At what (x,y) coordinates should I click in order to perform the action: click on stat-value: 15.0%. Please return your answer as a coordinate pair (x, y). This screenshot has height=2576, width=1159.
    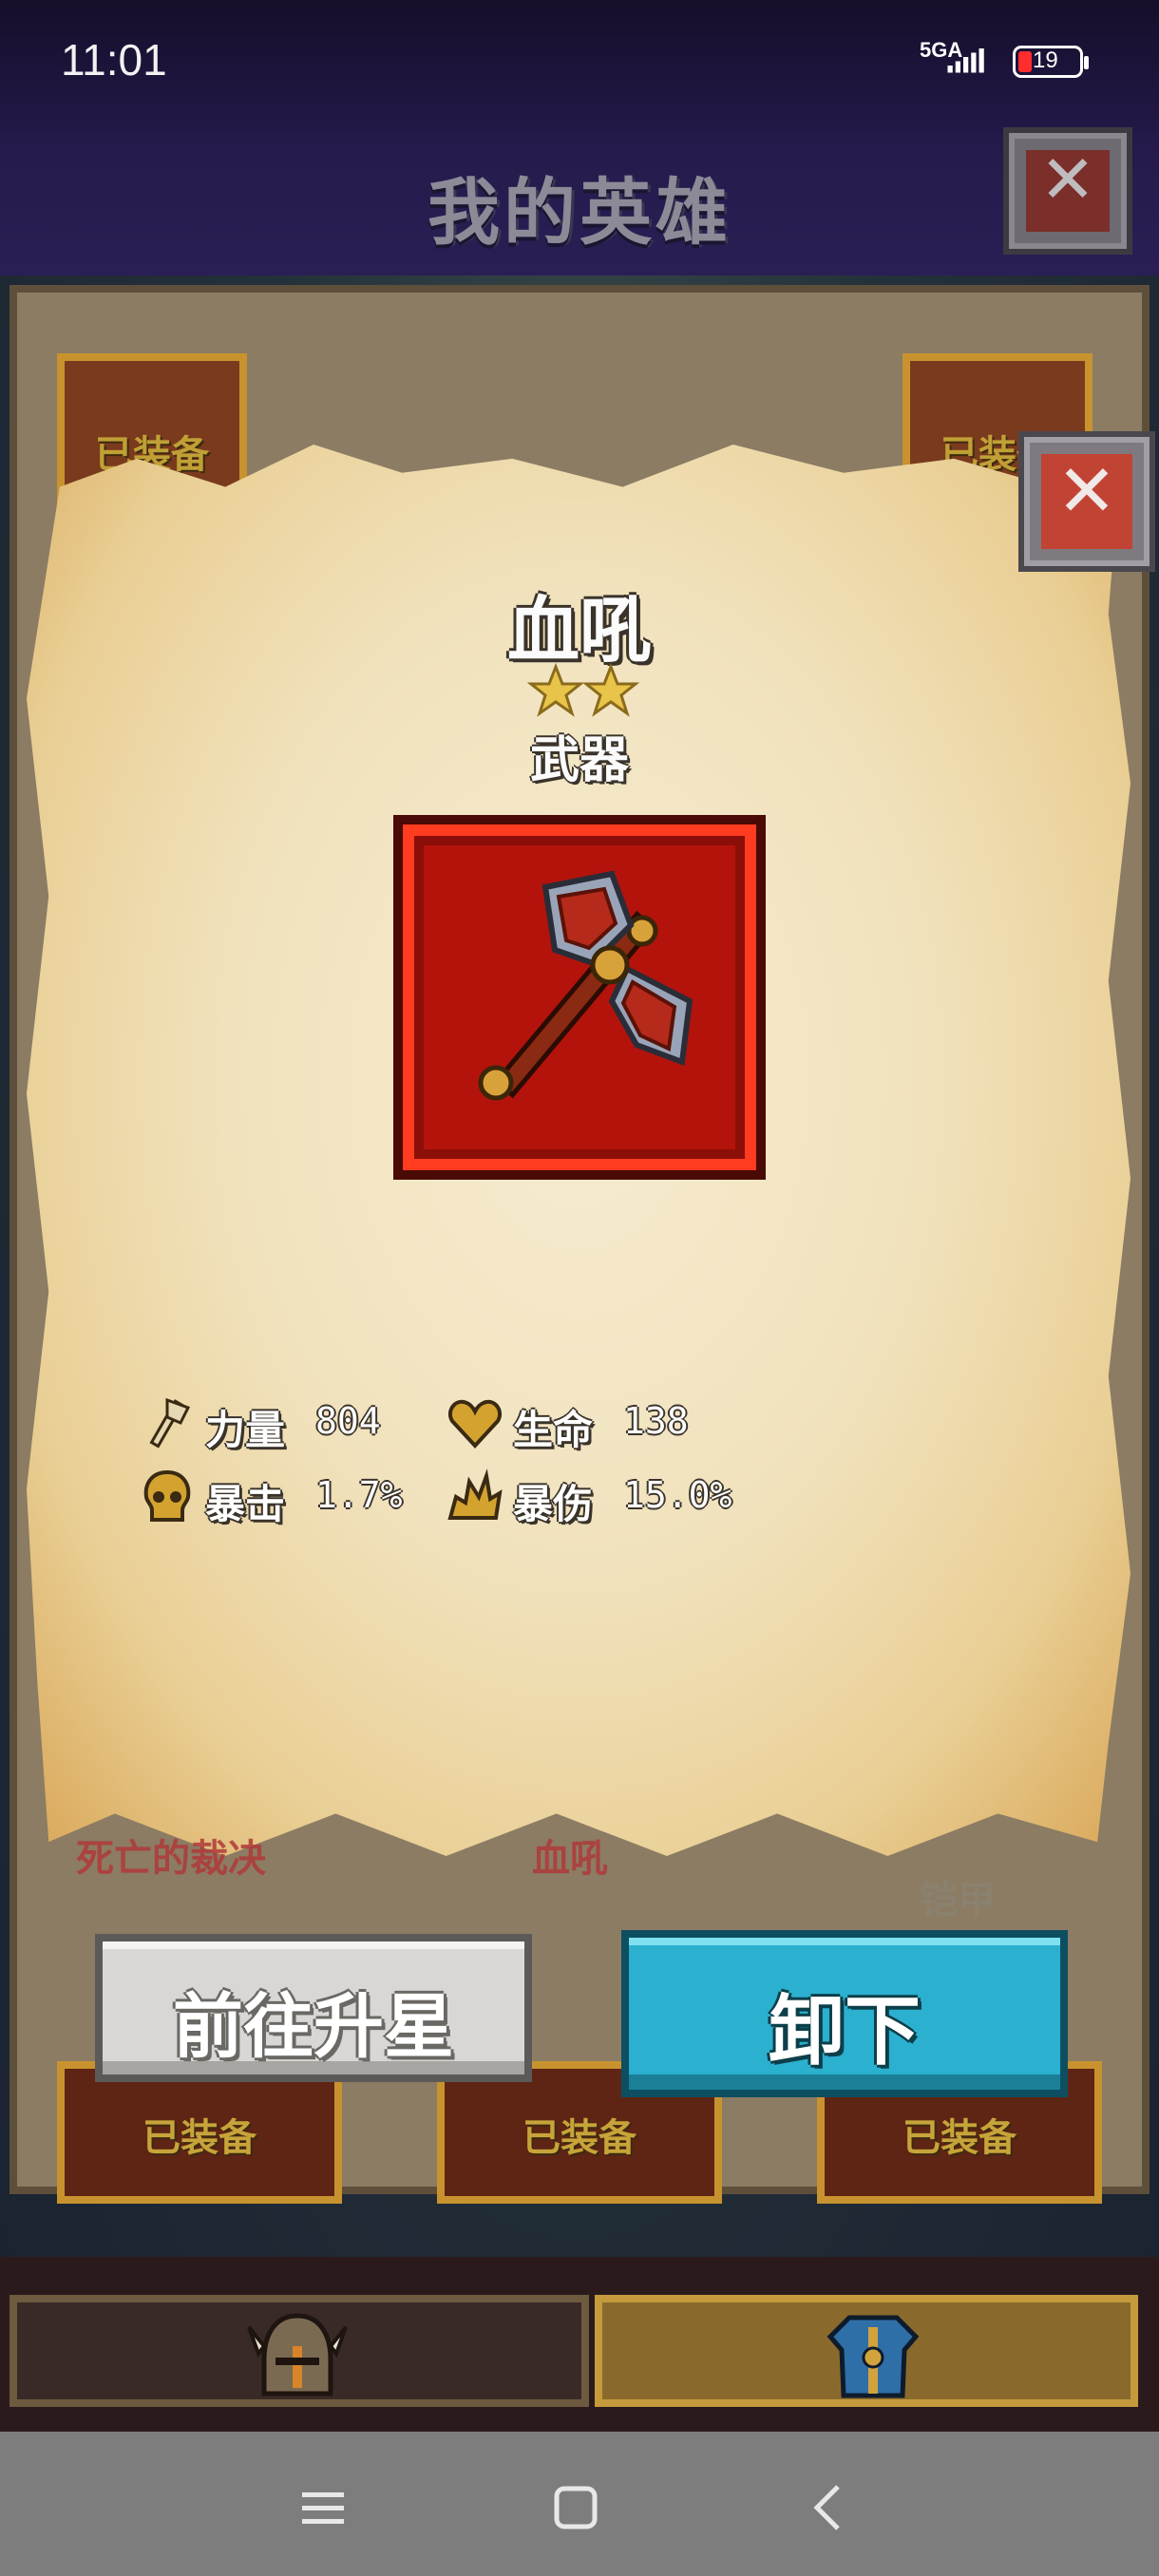
    Looking at the image, I should click on (677, 1495).